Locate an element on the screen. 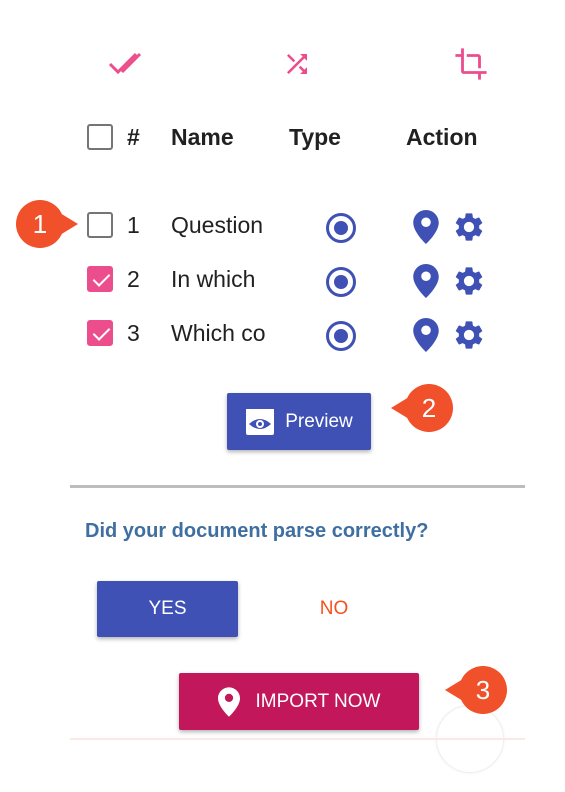 The width and height of the screenshot is (565, 792). column-header-type: Type is located at coordinates (315, 137).